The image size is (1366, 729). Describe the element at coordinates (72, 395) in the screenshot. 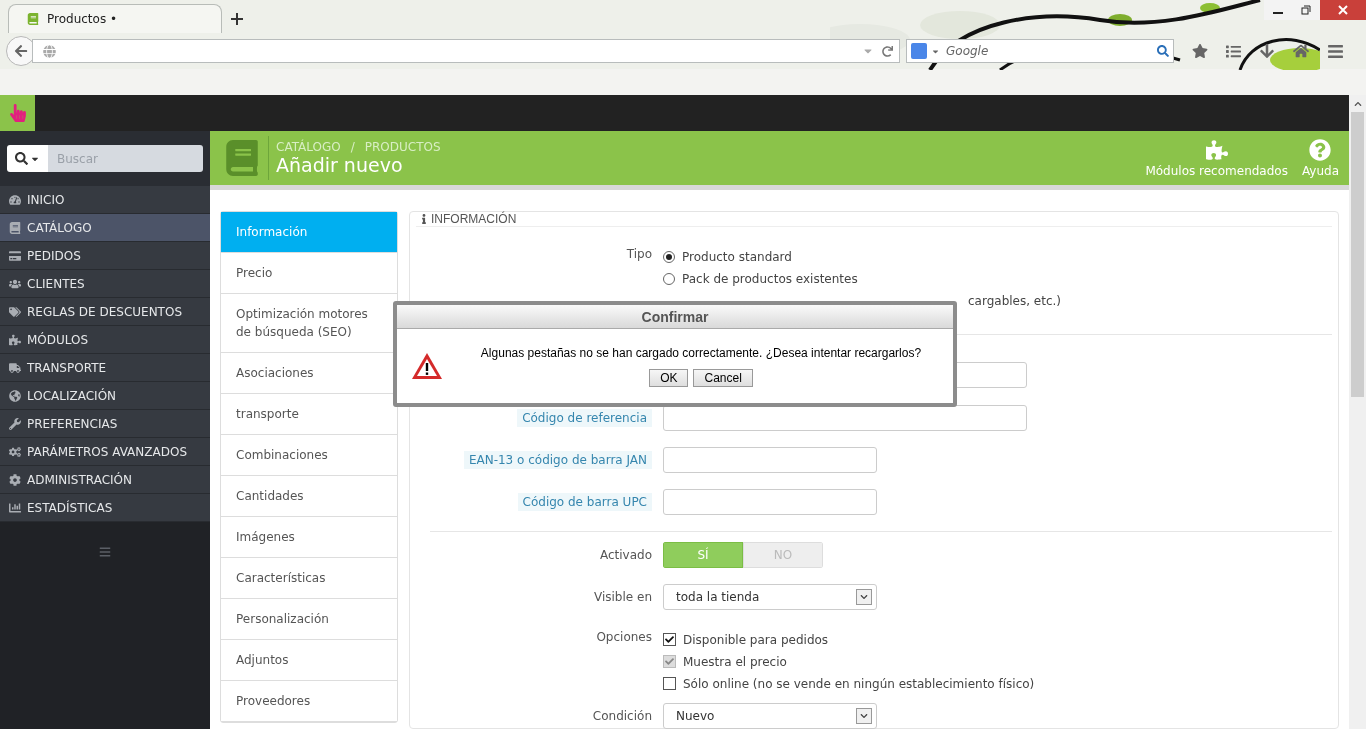

I see `sidebar-label: LOCALIZACIÓN` at that location.